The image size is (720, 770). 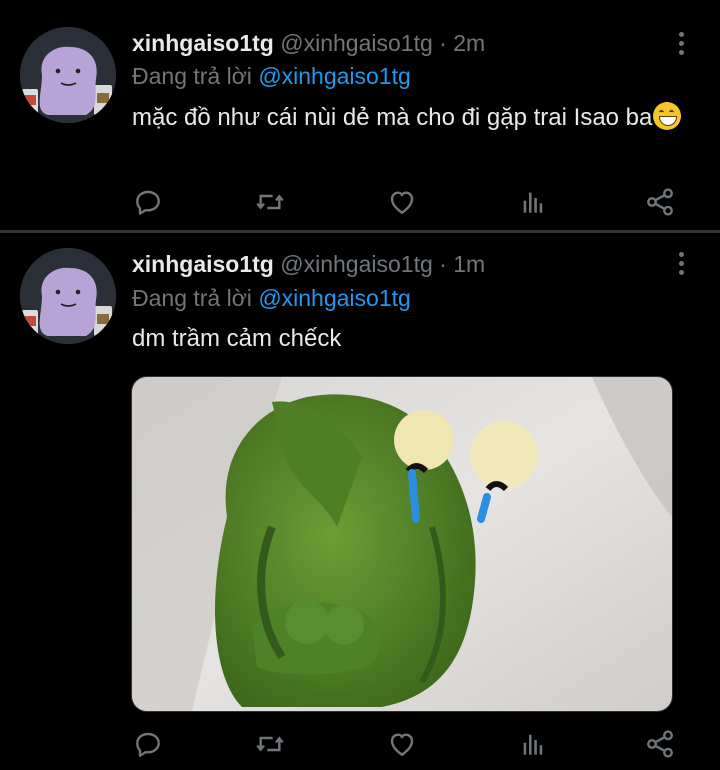 What do you see at coordinates (412, 339) in the screenshot?
I see `tweet-text: dm trầm cảm chếck` at bounding box center [412, 339].